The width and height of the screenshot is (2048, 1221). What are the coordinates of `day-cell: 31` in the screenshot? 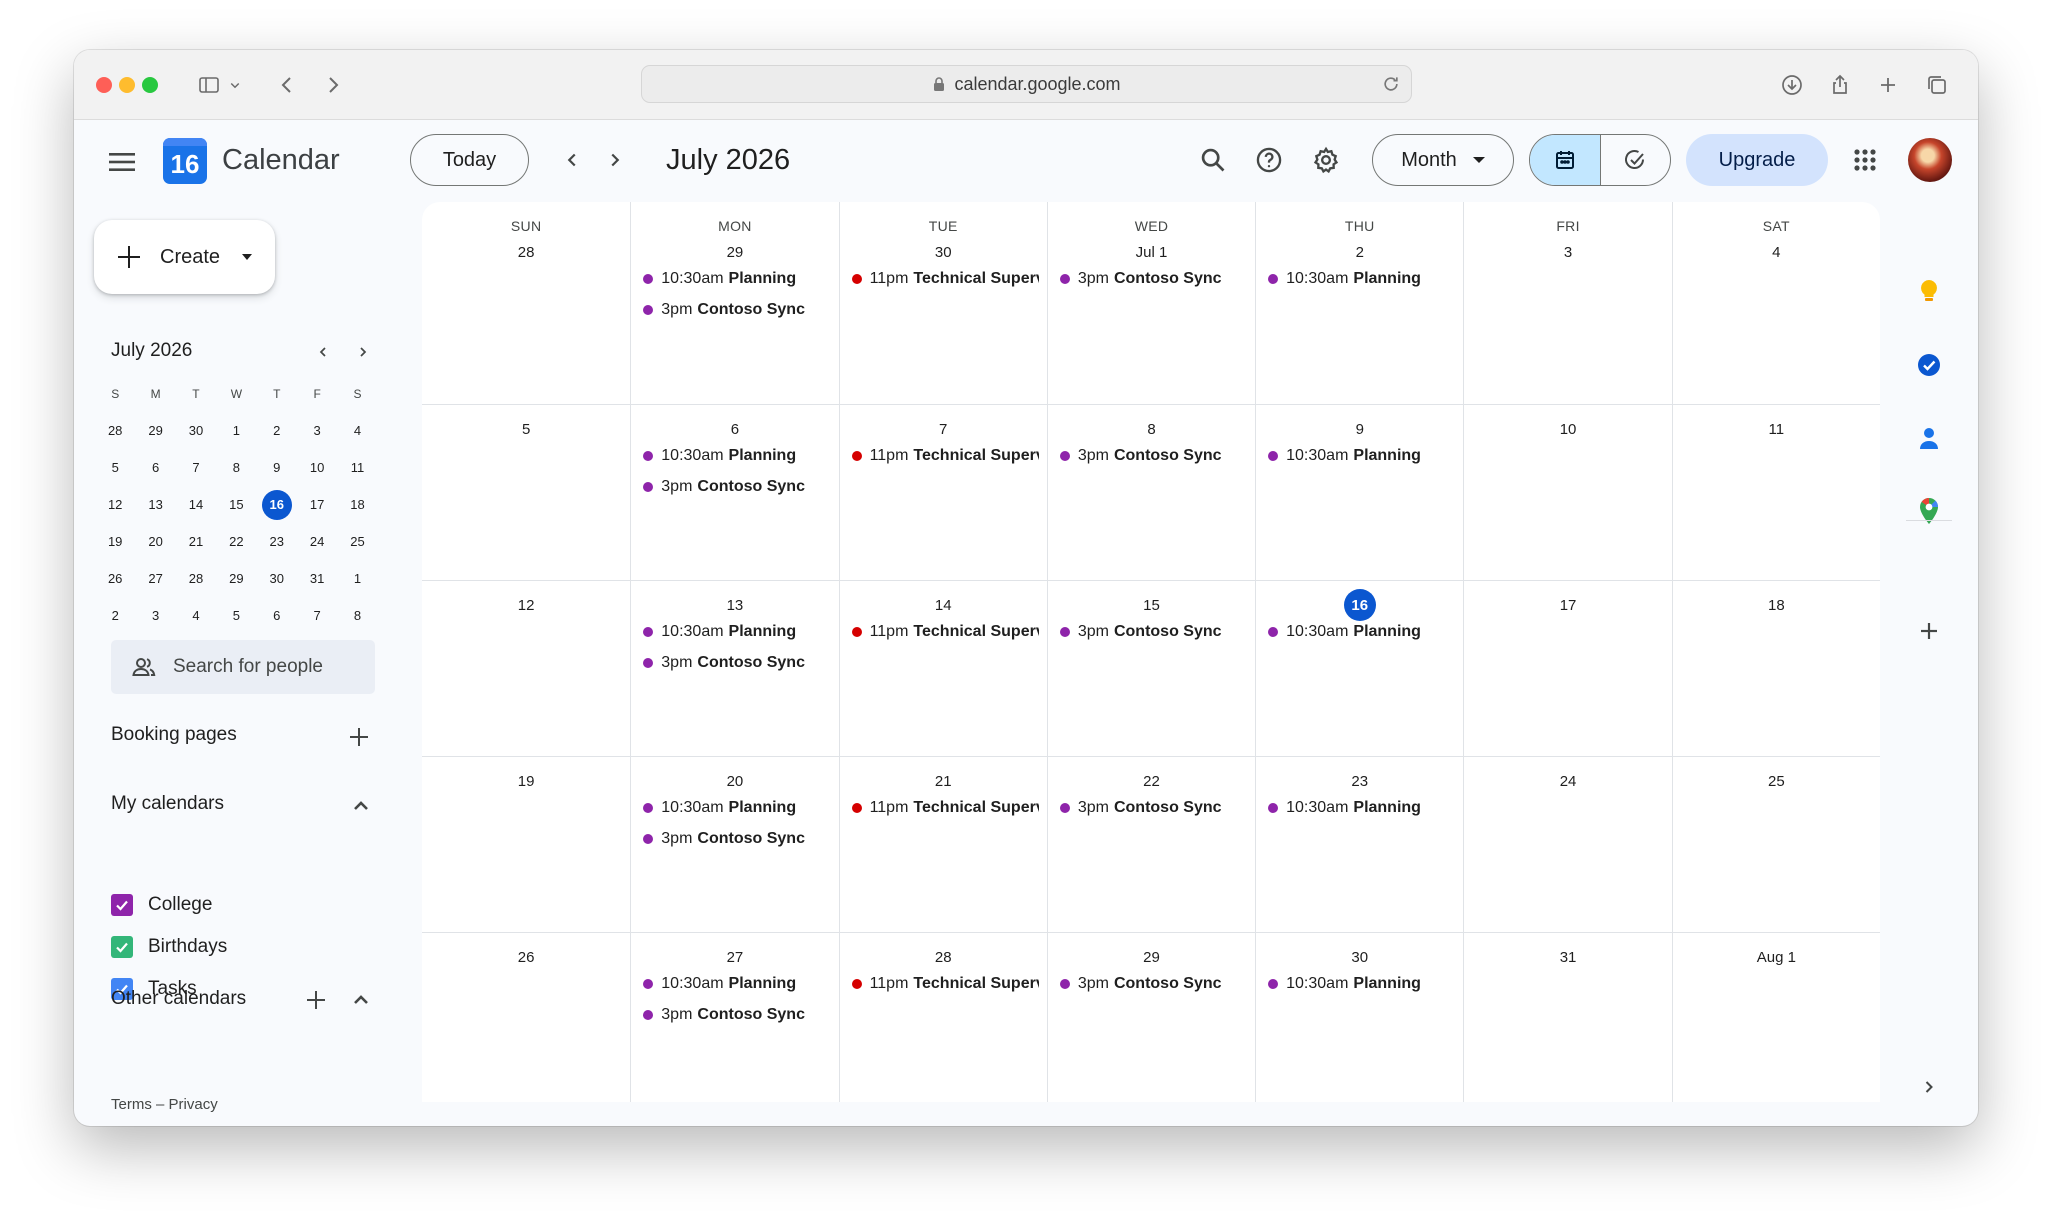 It's located at (1567, 1017).